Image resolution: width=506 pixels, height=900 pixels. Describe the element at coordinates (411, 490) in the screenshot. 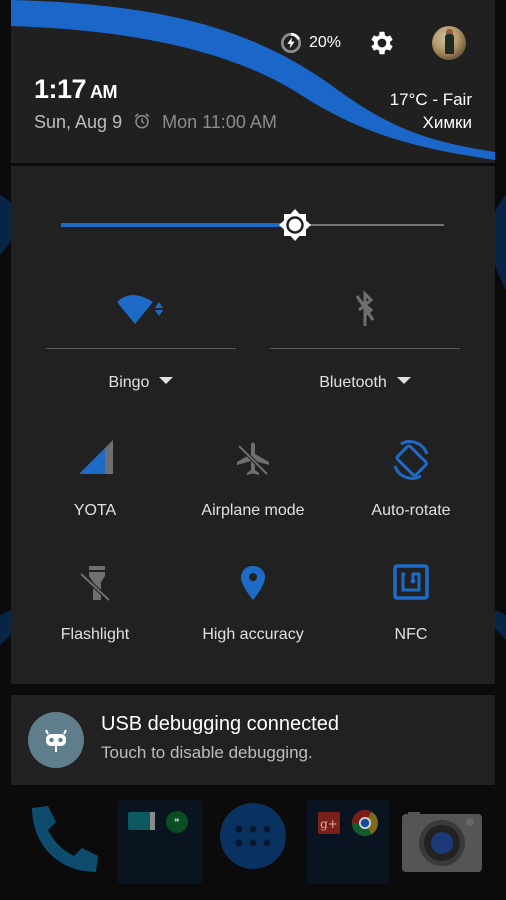

I see `tile-auto-rotate: Auto-rotate` at that location.